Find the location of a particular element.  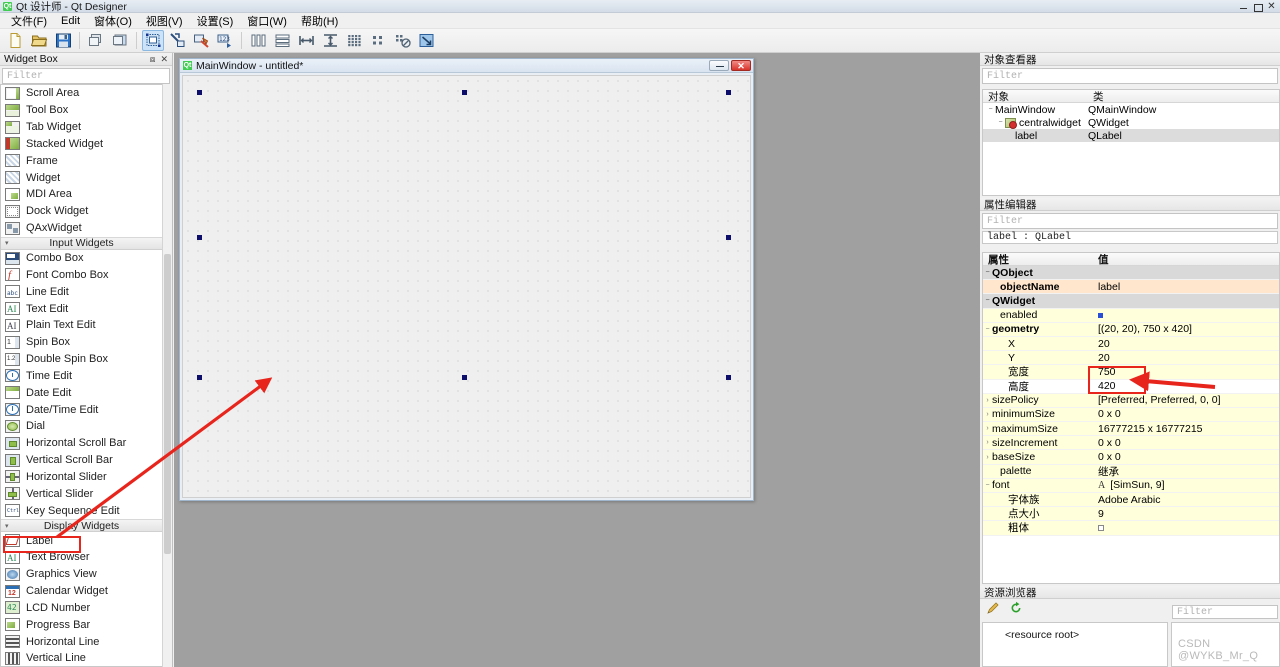

widget-box-item-combo-box: Combo Box is located at coordinates (81, 258).